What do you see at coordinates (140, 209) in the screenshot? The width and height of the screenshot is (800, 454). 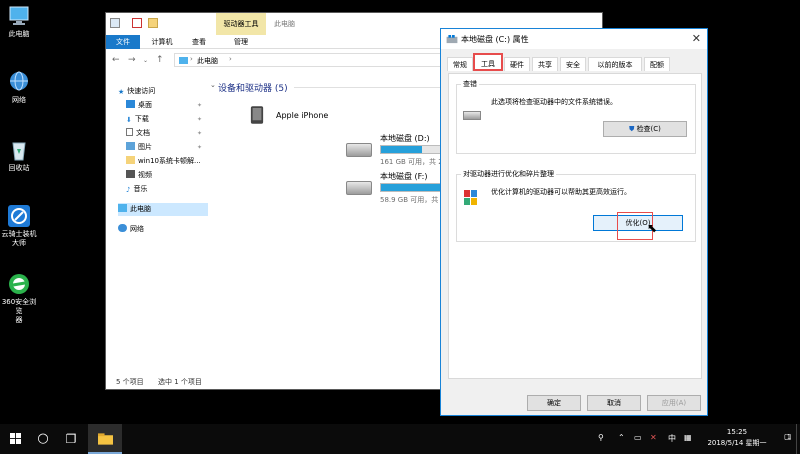 I see `nav-item-label: 此电脑` at bounding box center [140, 209].